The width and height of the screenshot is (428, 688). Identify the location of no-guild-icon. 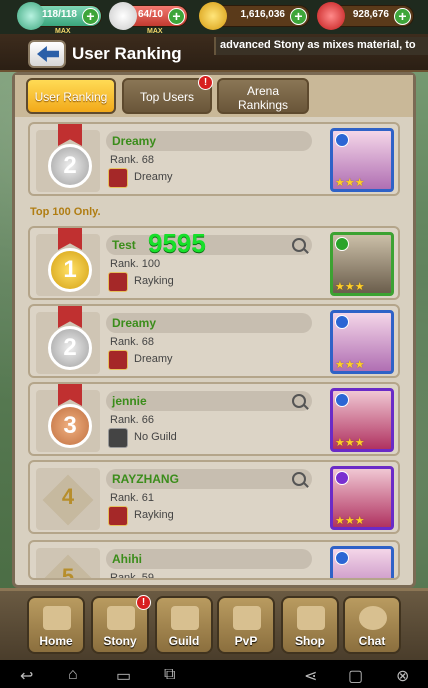
(118, 438).